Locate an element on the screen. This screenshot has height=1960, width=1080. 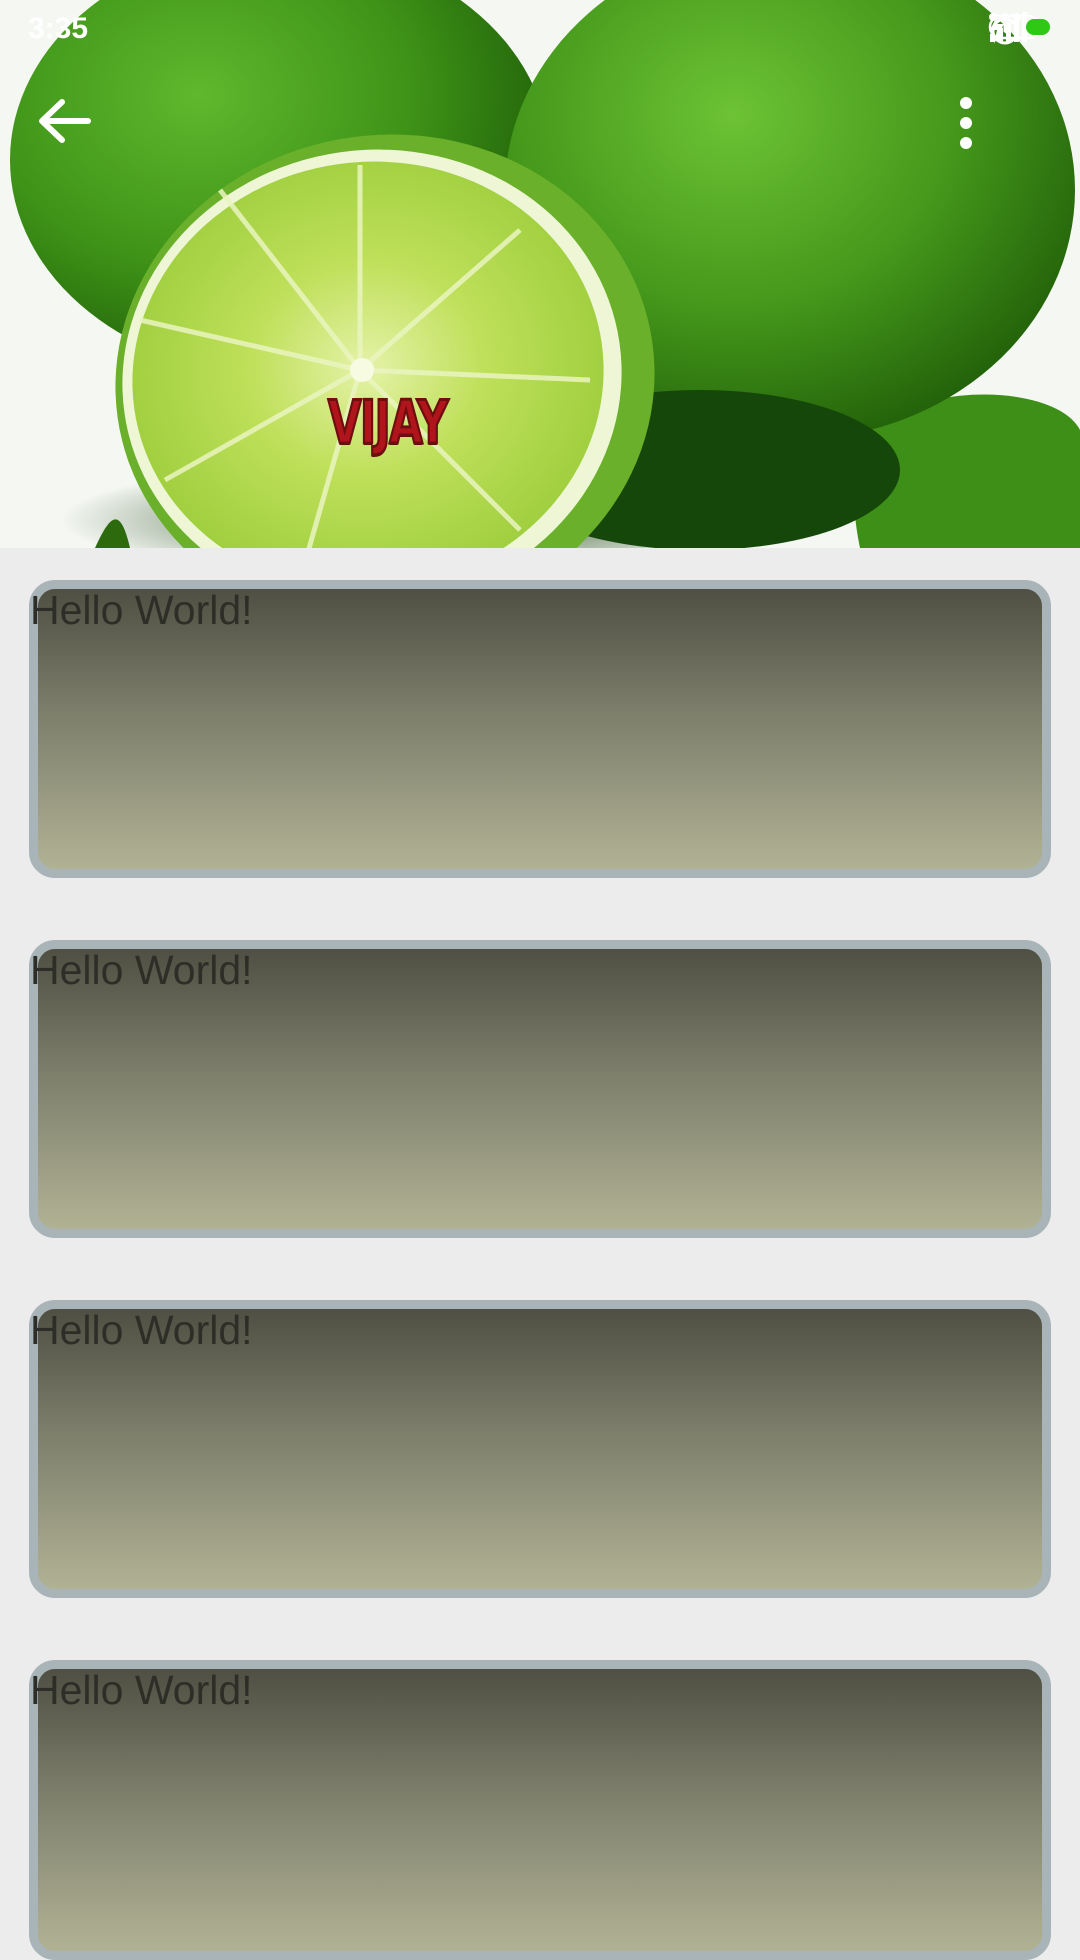
card-2-label: Hello World! is located at coordinates (141, 970).